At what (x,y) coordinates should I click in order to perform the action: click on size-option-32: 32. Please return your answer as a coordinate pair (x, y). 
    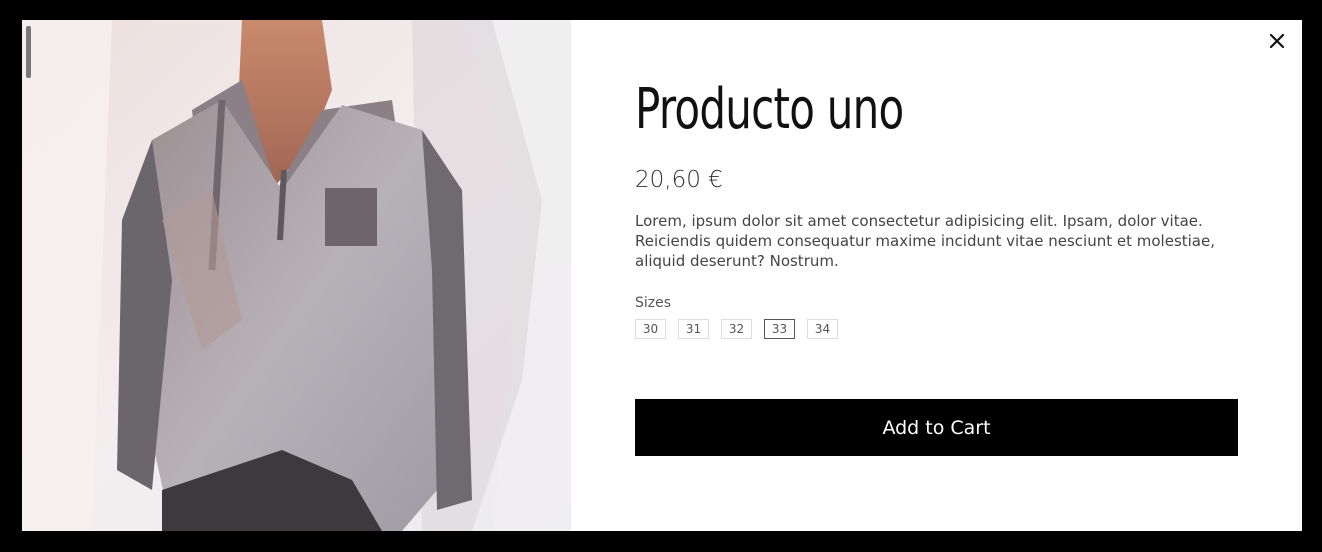
    Looking at the image, I should click on (736, 329).